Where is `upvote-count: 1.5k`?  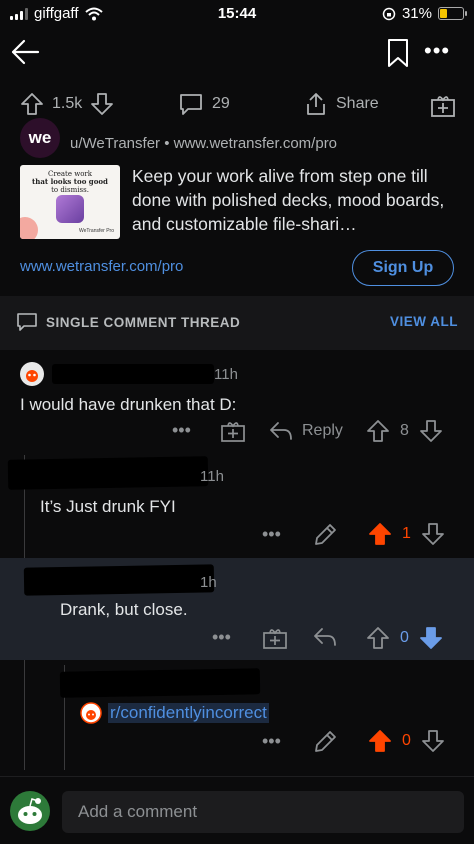 upvote-count: 1.5k is located at coordinates (67, 103).